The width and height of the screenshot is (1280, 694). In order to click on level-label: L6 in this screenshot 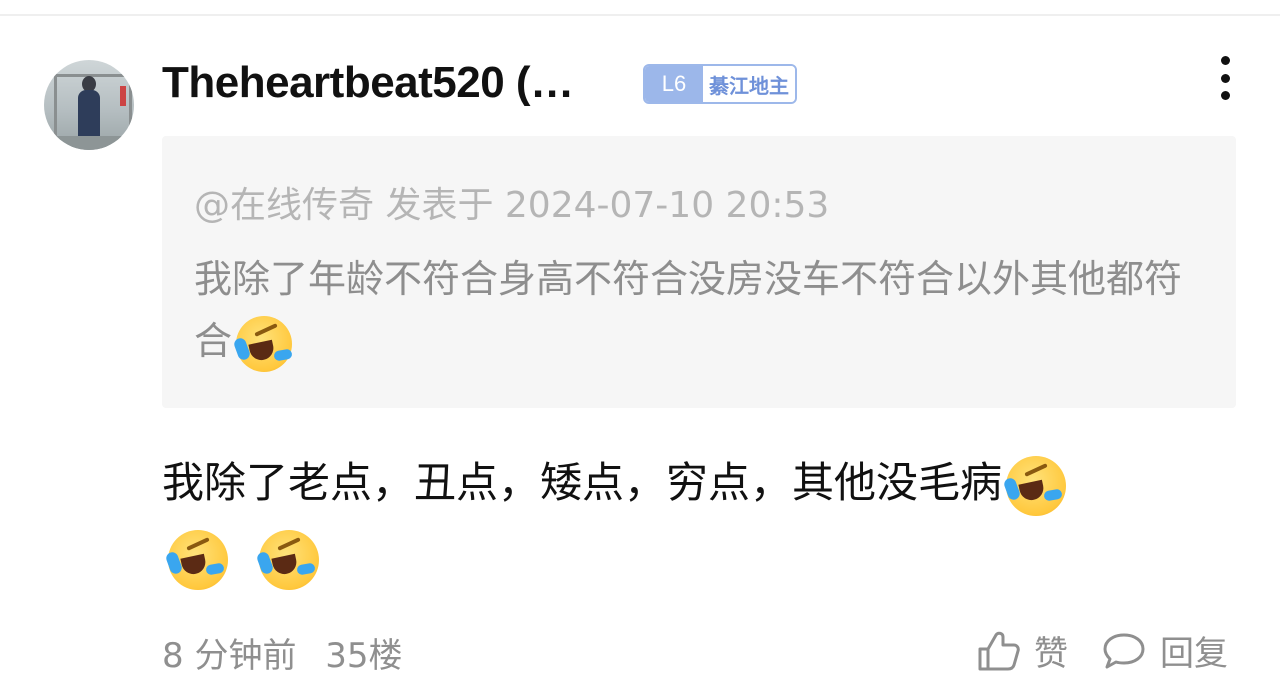, I will do `click(674, 84)`.